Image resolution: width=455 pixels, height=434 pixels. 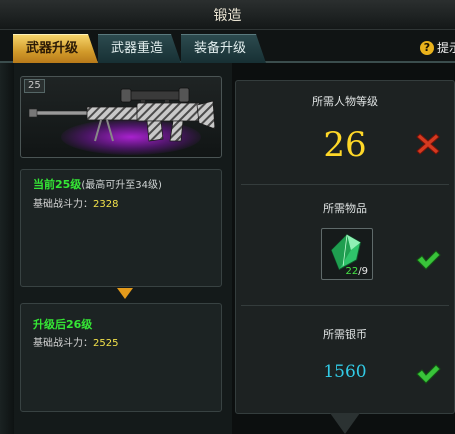 I want to click on required-item-slot: 22/9, so click(x=347, y=254).